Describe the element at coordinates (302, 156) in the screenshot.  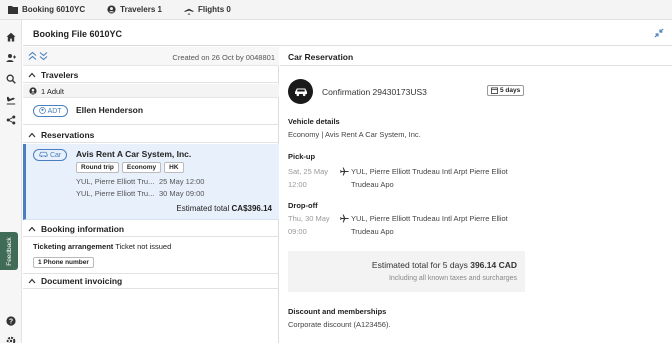
I see `pickup-heading: Pick-up` at that location.